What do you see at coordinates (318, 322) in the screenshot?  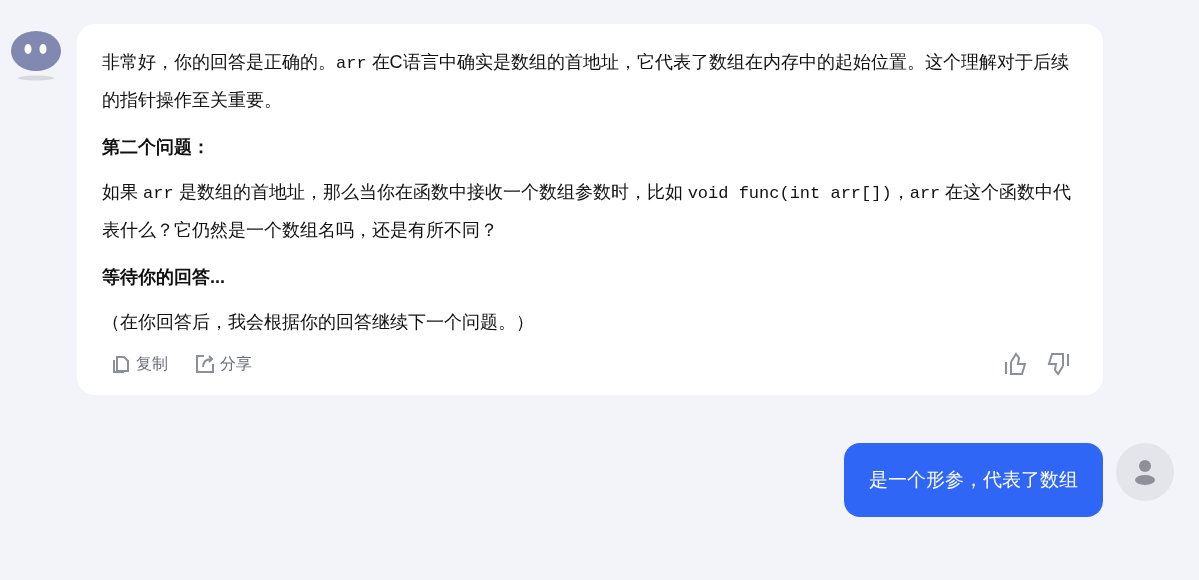 I see `message-paragraph: （在你回答后，我会根据你的回答继续下一个问题。）` at bounding box center [318, 322].